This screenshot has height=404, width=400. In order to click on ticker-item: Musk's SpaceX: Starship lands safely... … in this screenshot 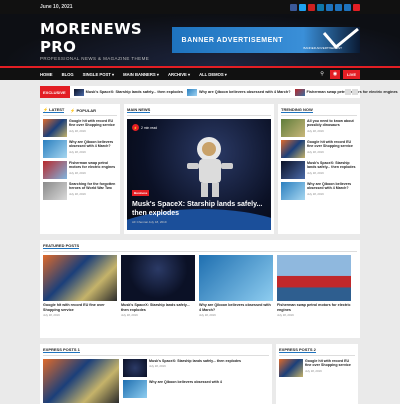, I will do `click(128, 92)`.